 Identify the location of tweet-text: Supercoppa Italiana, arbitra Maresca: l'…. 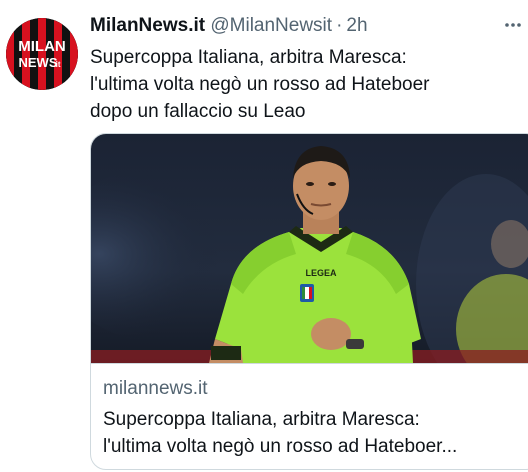
(305, 84).